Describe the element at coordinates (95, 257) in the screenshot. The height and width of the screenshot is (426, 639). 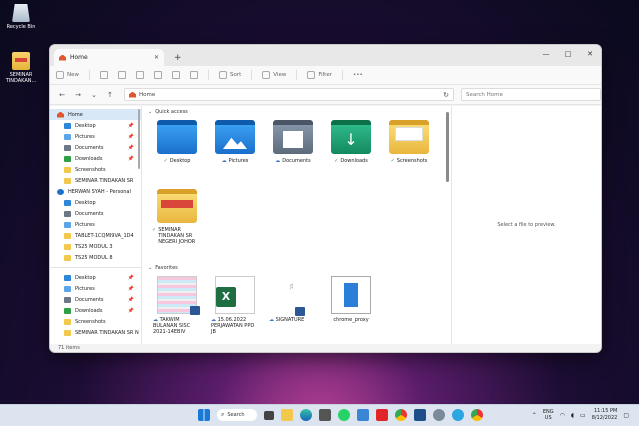
I see `sidebar-item-ts25-modul-8: TS25 MODUL 8` at that location.